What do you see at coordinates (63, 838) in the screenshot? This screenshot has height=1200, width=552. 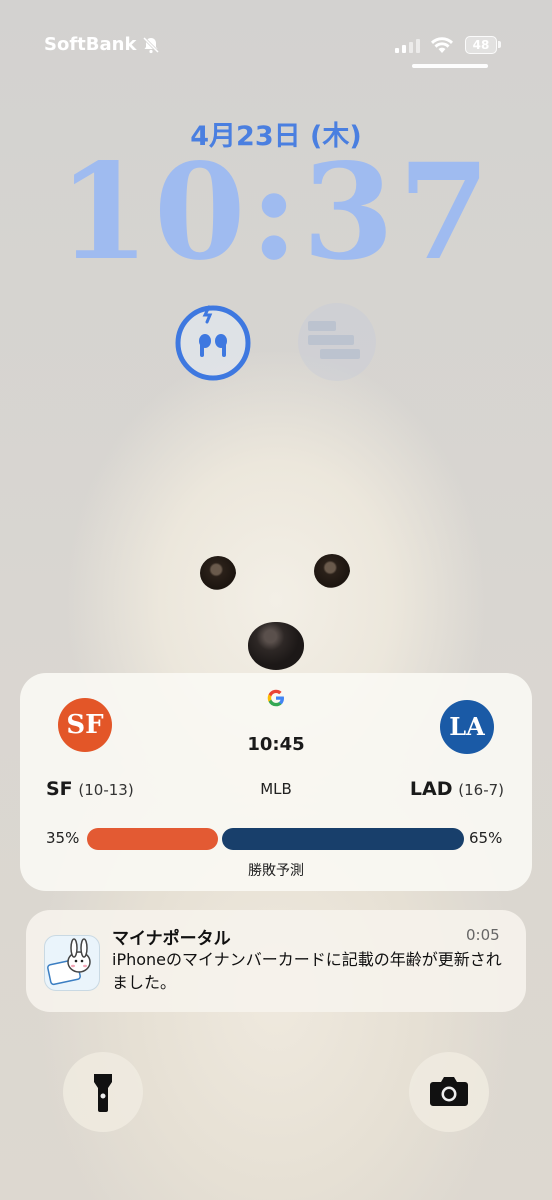 I see `home-win-pct: 35%` at bounding box center [63, 838].